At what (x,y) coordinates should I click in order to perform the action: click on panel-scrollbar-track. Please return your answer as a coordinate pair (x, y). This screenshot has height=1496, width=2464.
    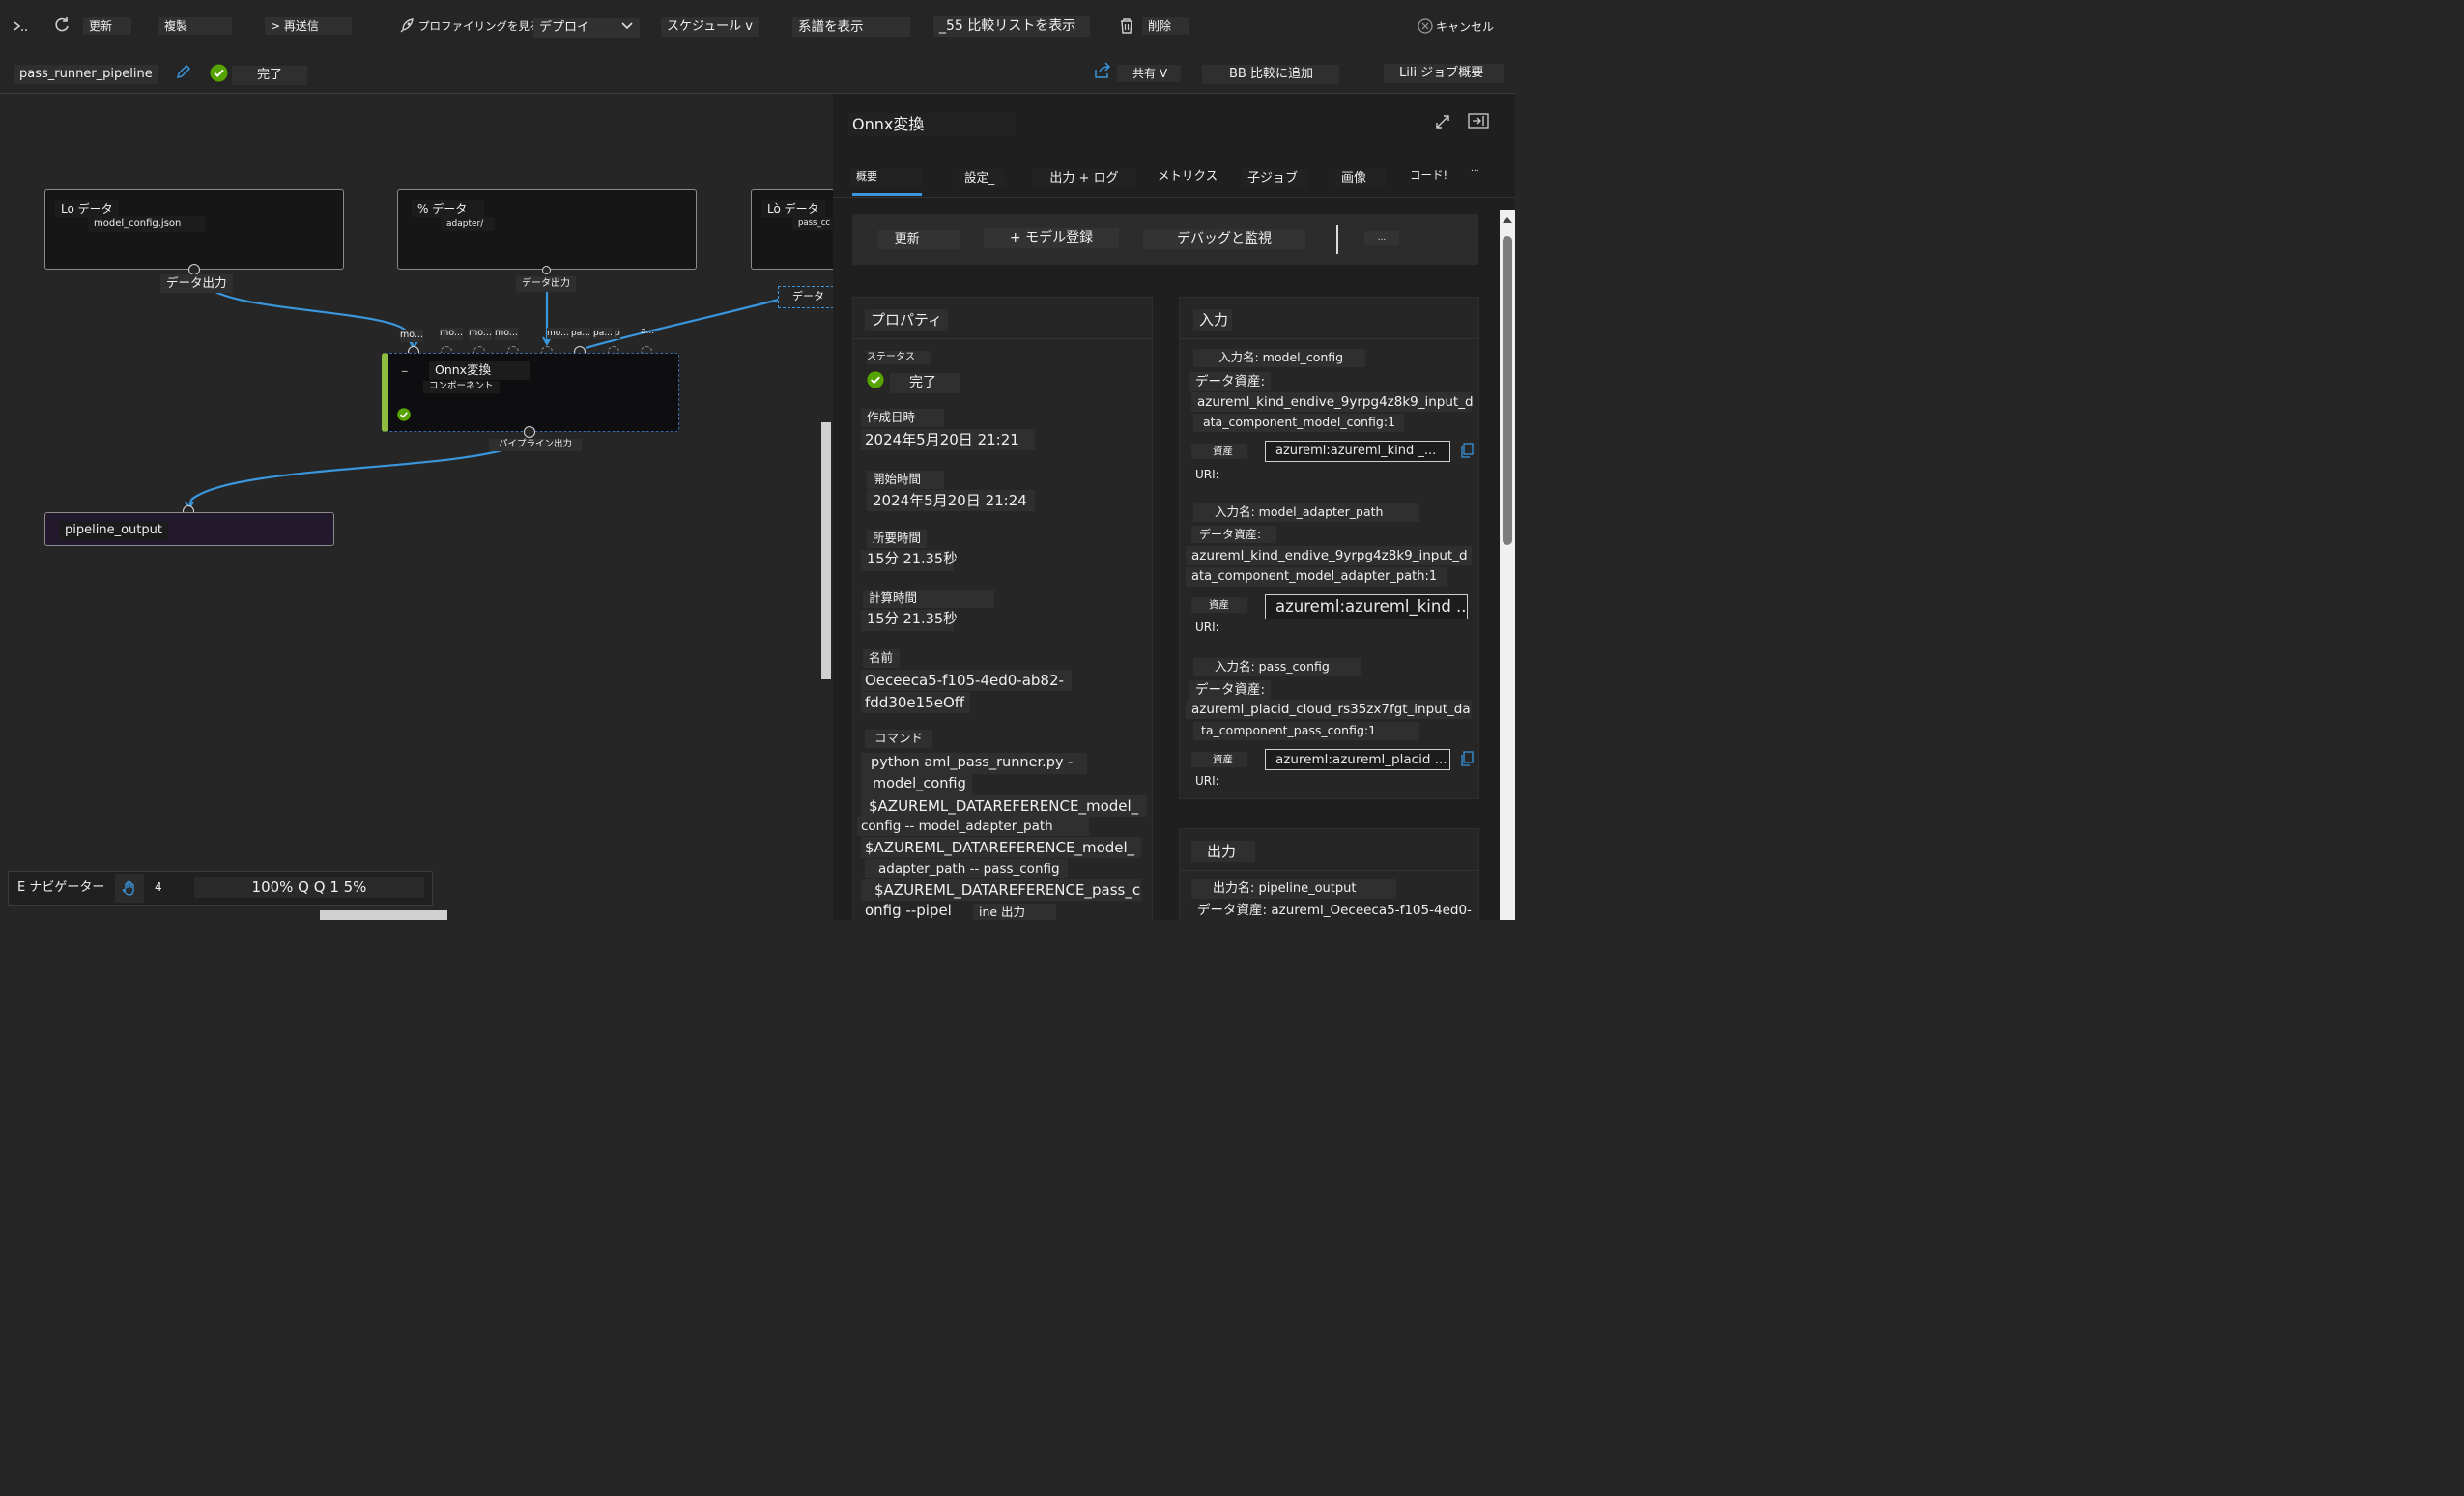
    Looking at the image, I should click on (1507, 565).